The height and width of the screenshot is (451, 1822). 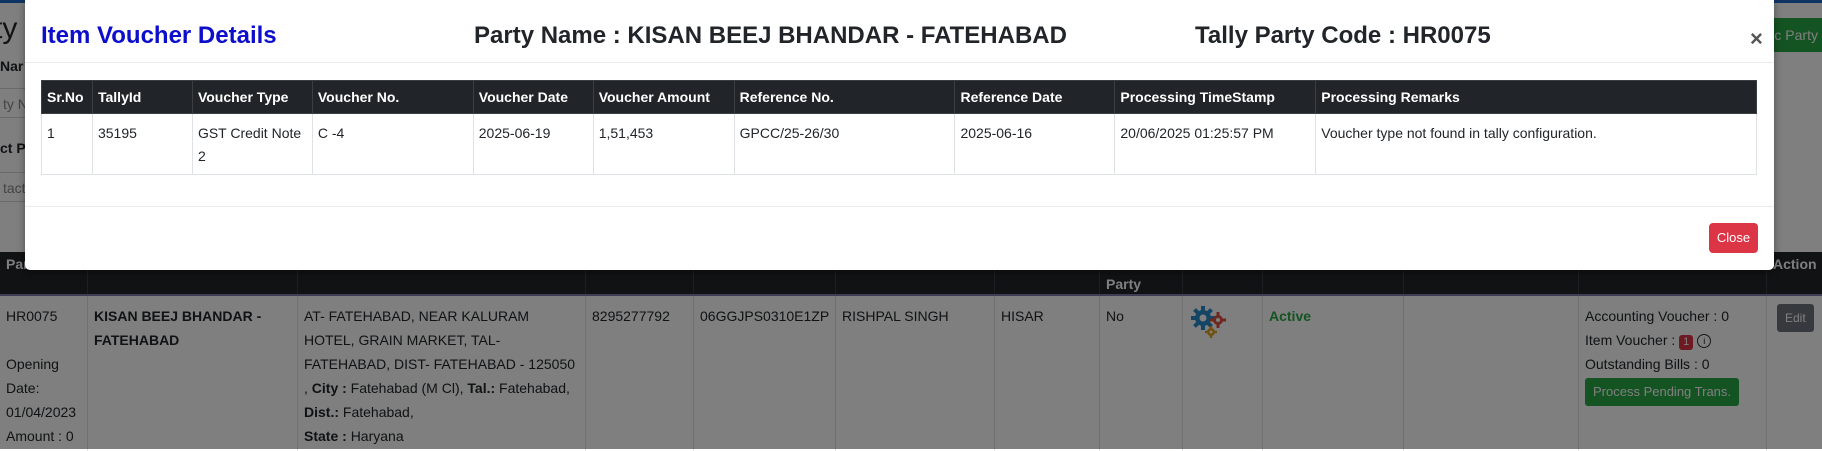 I want to click on column-header: Sr.No, so click(x=67, y=97).